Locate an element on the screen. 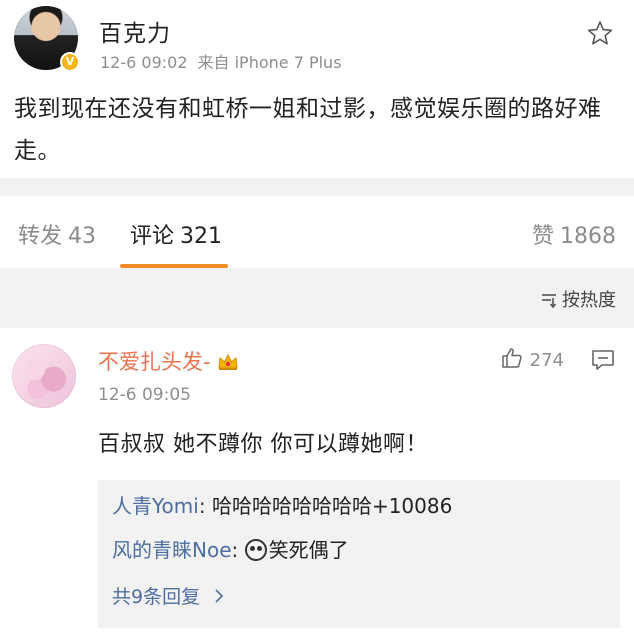  tab-like: 赞 1868 is located at coordinates (574, 234).